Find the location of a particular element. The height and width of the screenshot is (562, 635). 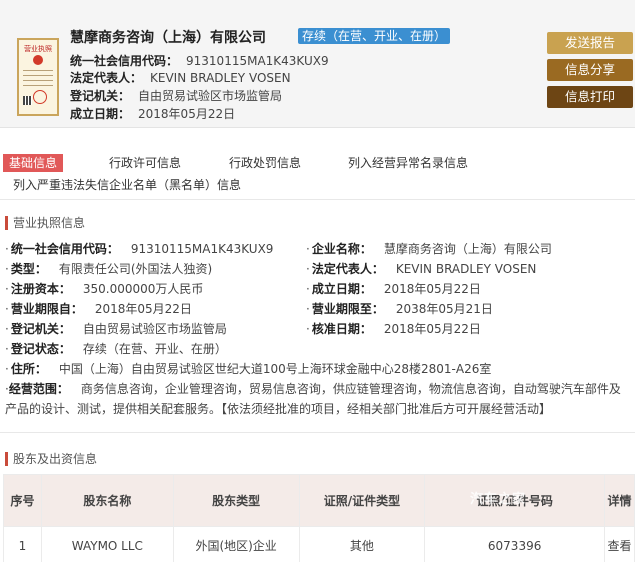

cell-type: 外国(地区)企业 is located at coordinates (236, 544).